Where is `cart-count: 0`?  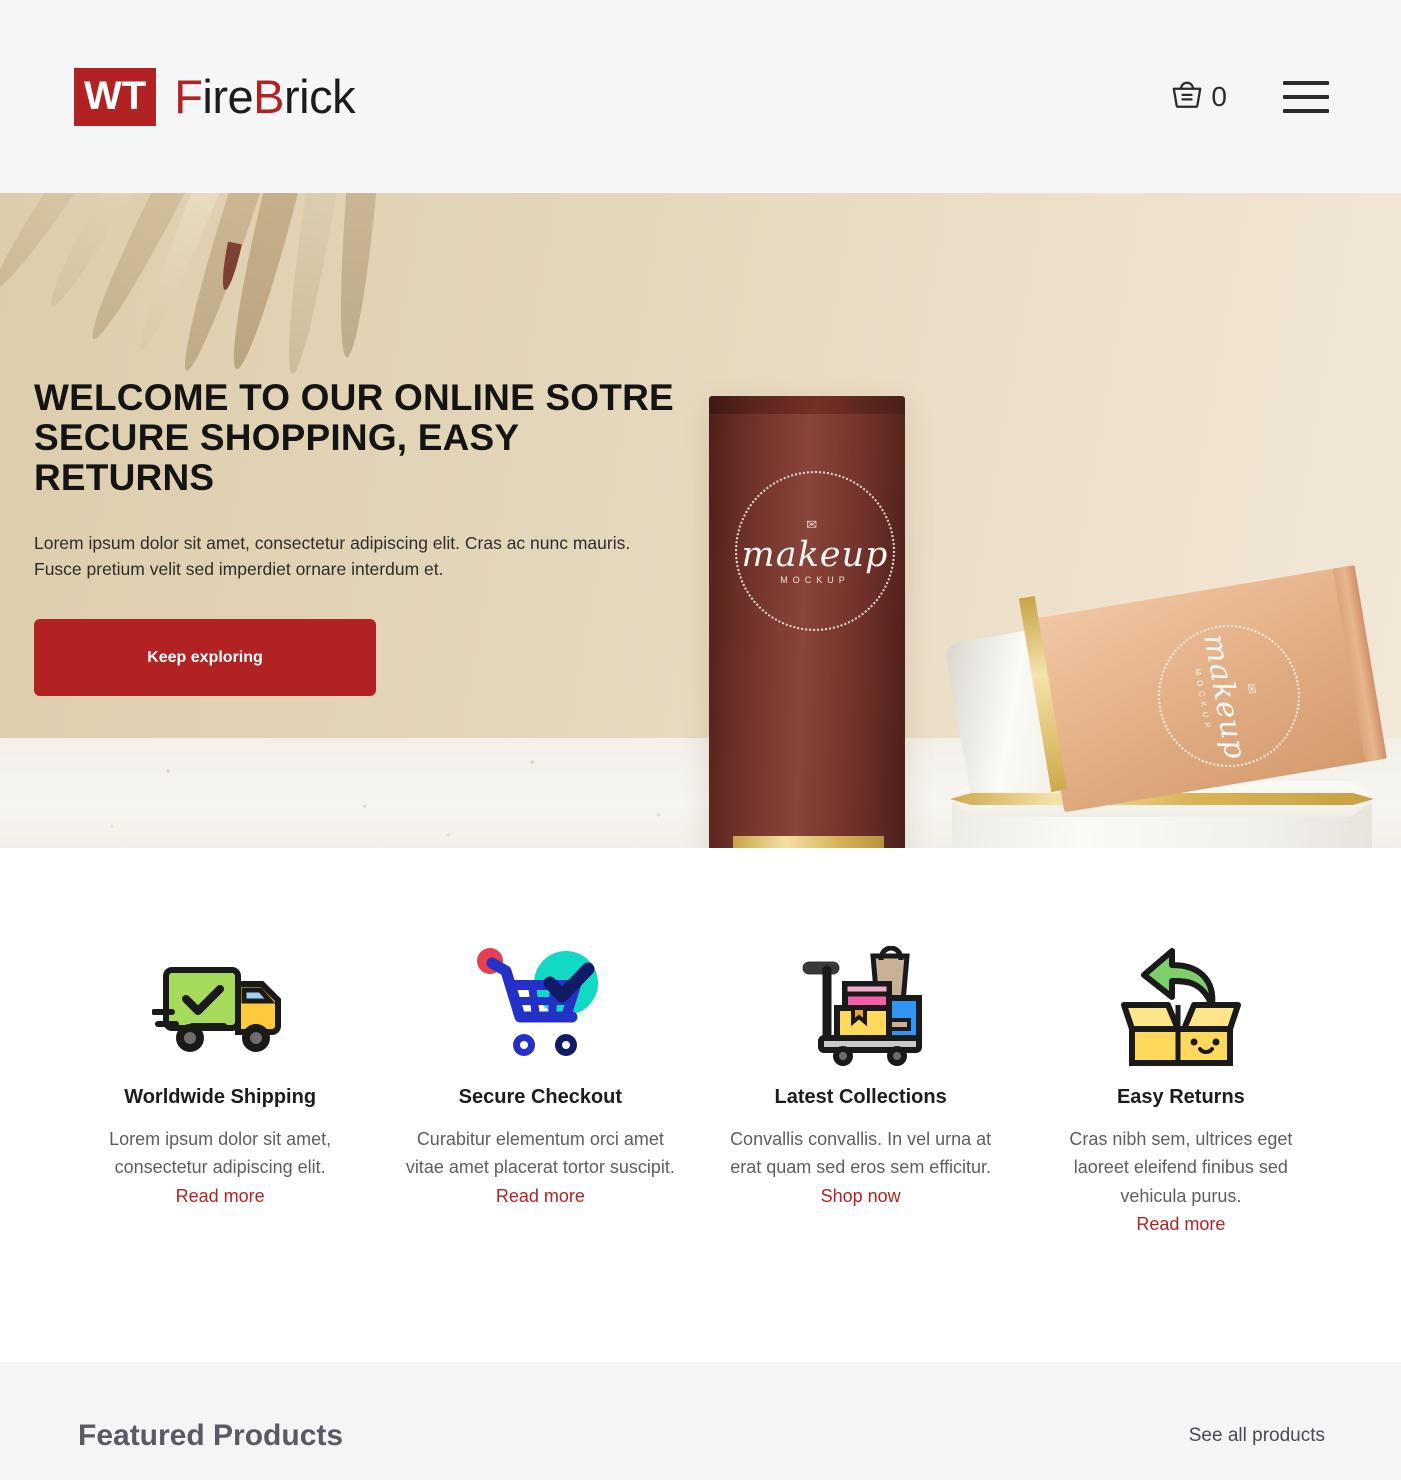
cart-count: 0 is located at coordinates (1219, 96).